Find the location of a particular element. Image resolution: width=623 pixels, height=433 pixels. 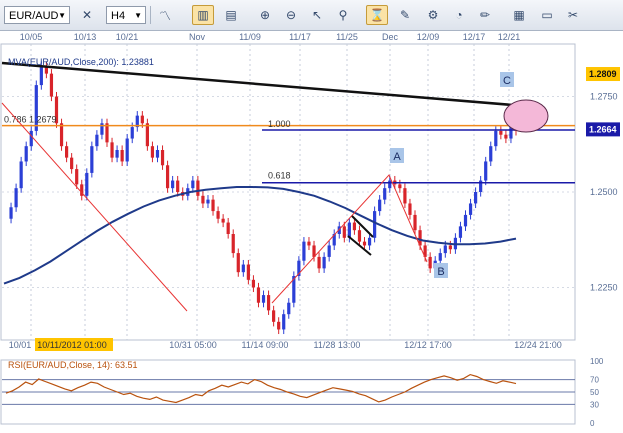

wave-label: A is located at coordinates (397, 157).